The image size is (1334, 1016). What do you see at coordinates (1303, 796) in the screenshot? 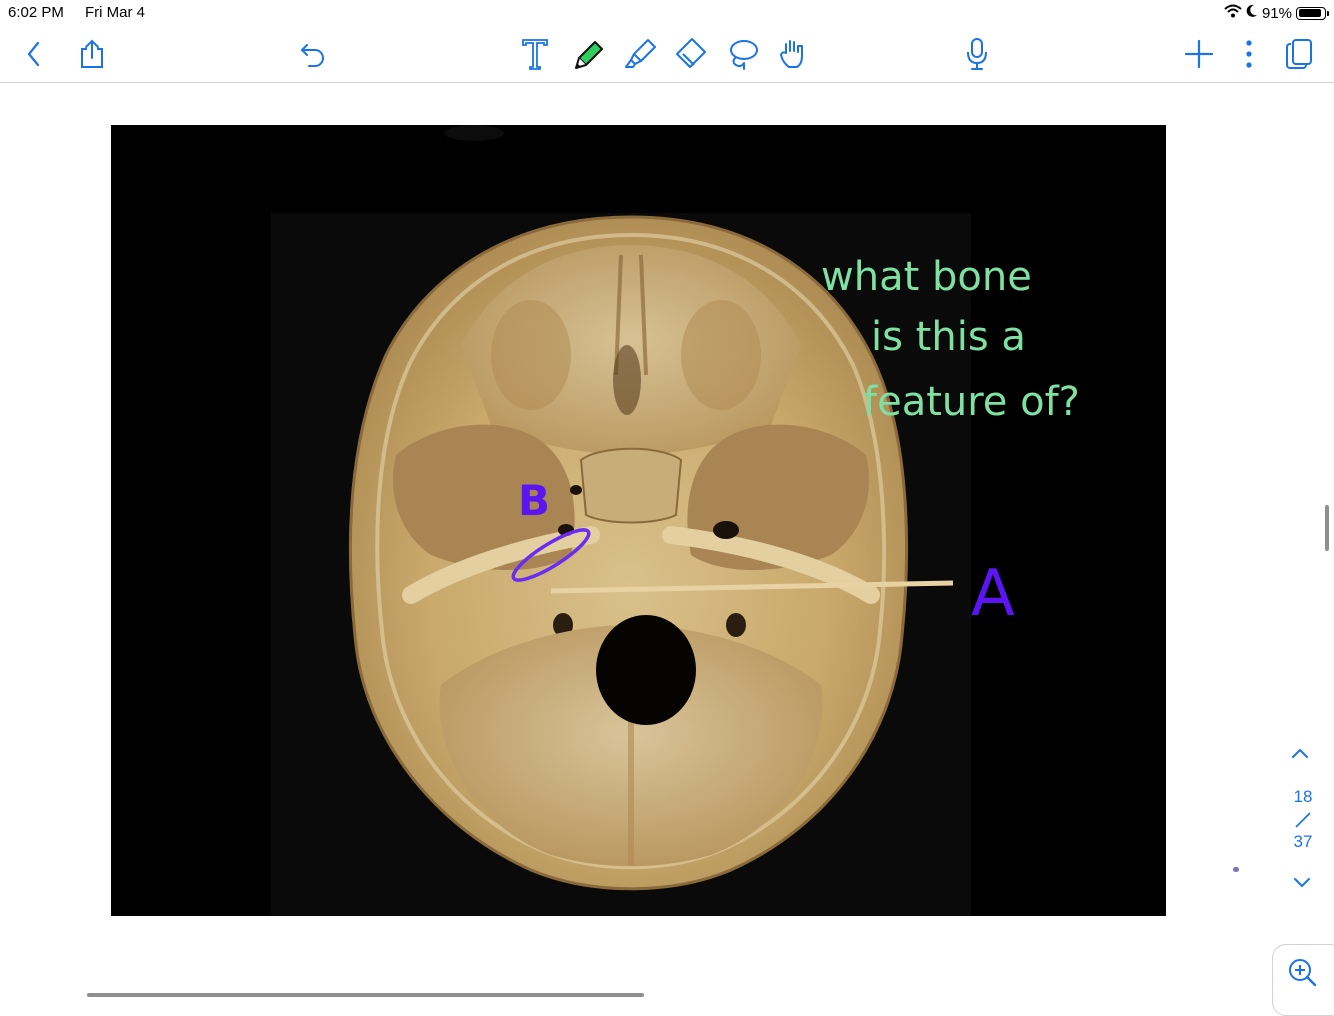
I see `page-current: 18` at bounding box center [1303, 796].